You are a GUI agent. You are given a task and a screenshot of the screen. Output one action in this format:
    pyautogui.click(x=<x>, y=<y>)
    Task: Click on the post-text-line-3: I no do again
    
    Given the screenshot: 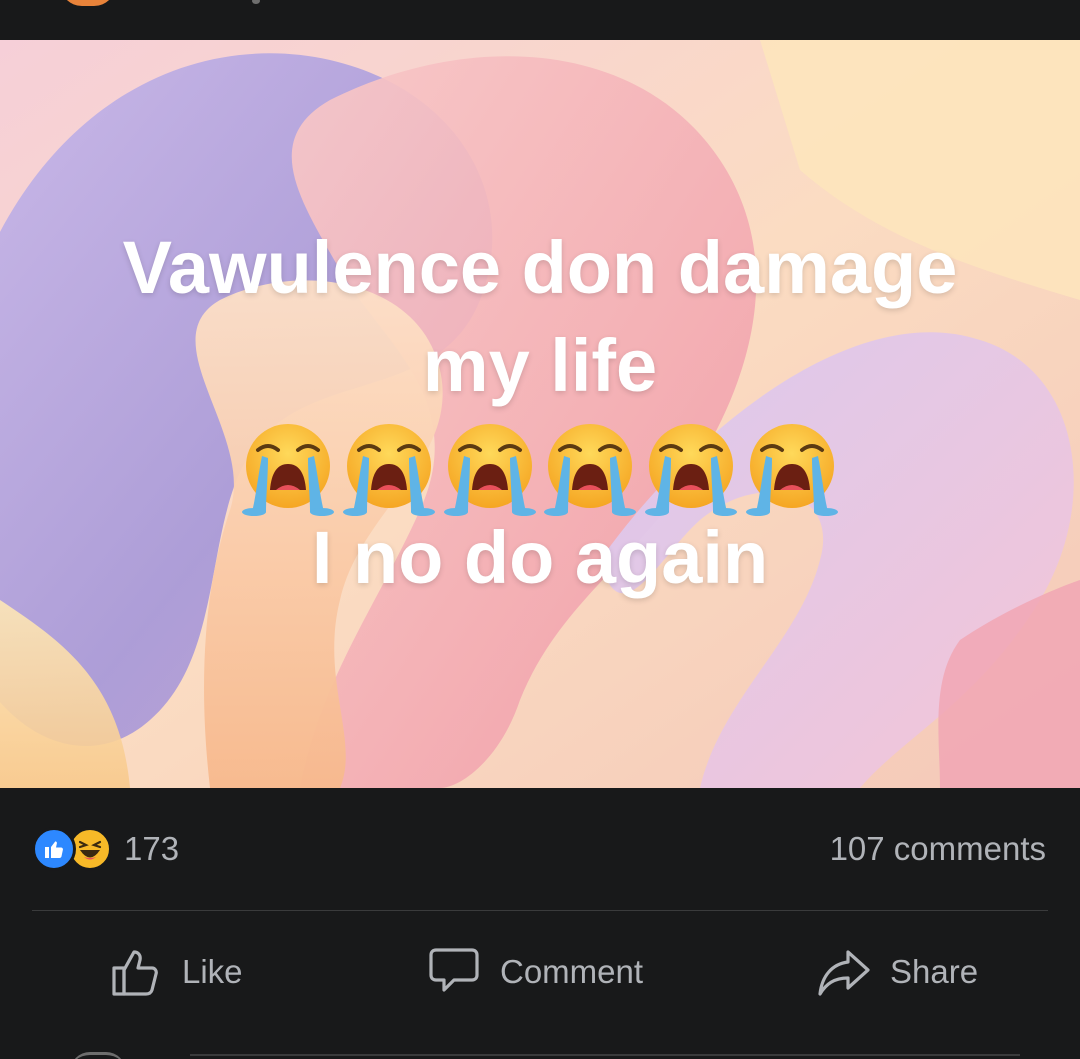 What is the action you would take?
    pyautogui.click(x=540, y=557)
    